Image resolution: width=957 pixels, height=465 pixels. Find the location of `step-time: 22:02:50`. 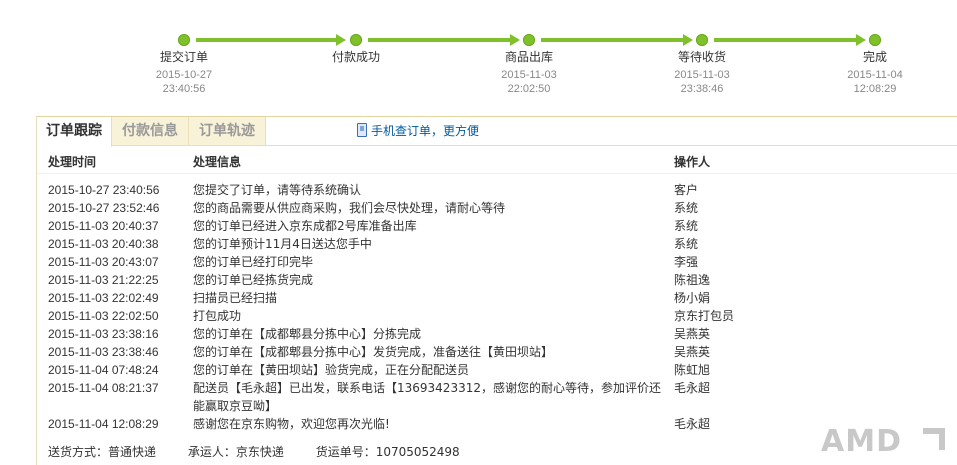

step-time: 22:02:50 is located at coordinates (529, 89).